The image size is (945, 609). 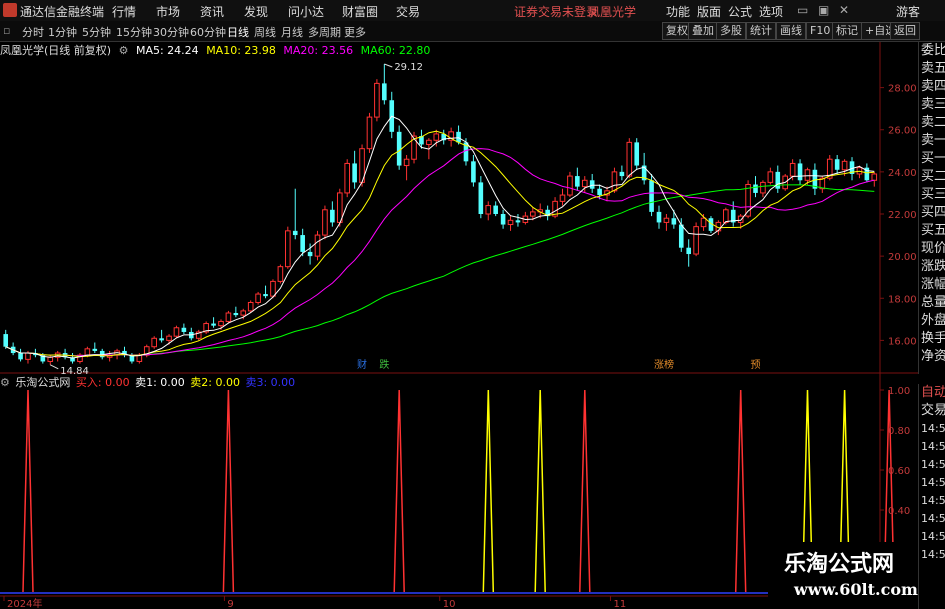 What do you see at coordinates (933, 104) in the screenshot?
I see `side-label: 卖三` at bounding box center [933, 104].